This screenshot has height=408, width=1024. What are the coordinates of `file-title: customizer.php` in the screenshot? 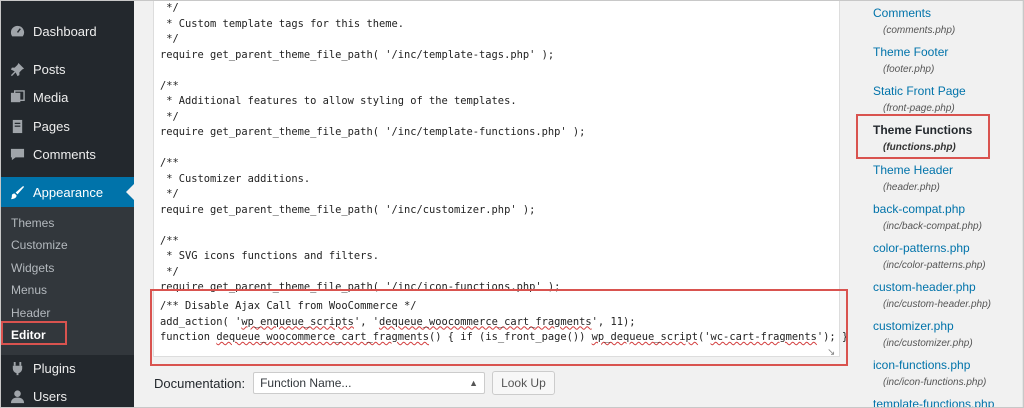 It's located at (913, 326).